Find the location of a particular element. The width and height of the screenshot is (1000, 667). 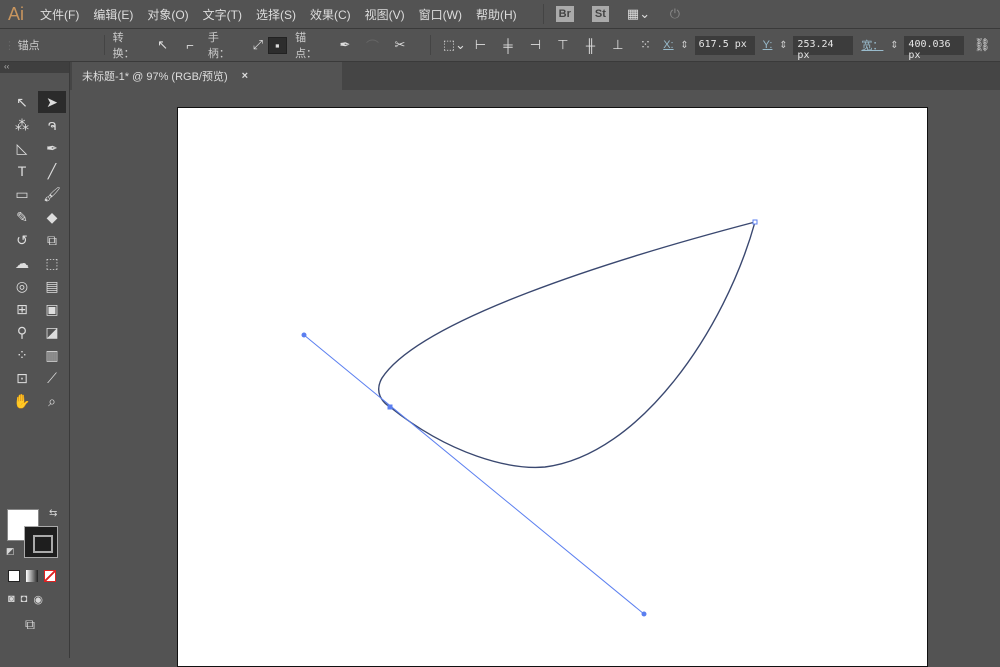

workspace-layout-icon: ▦⌄ is located at coordinates (638, 14).